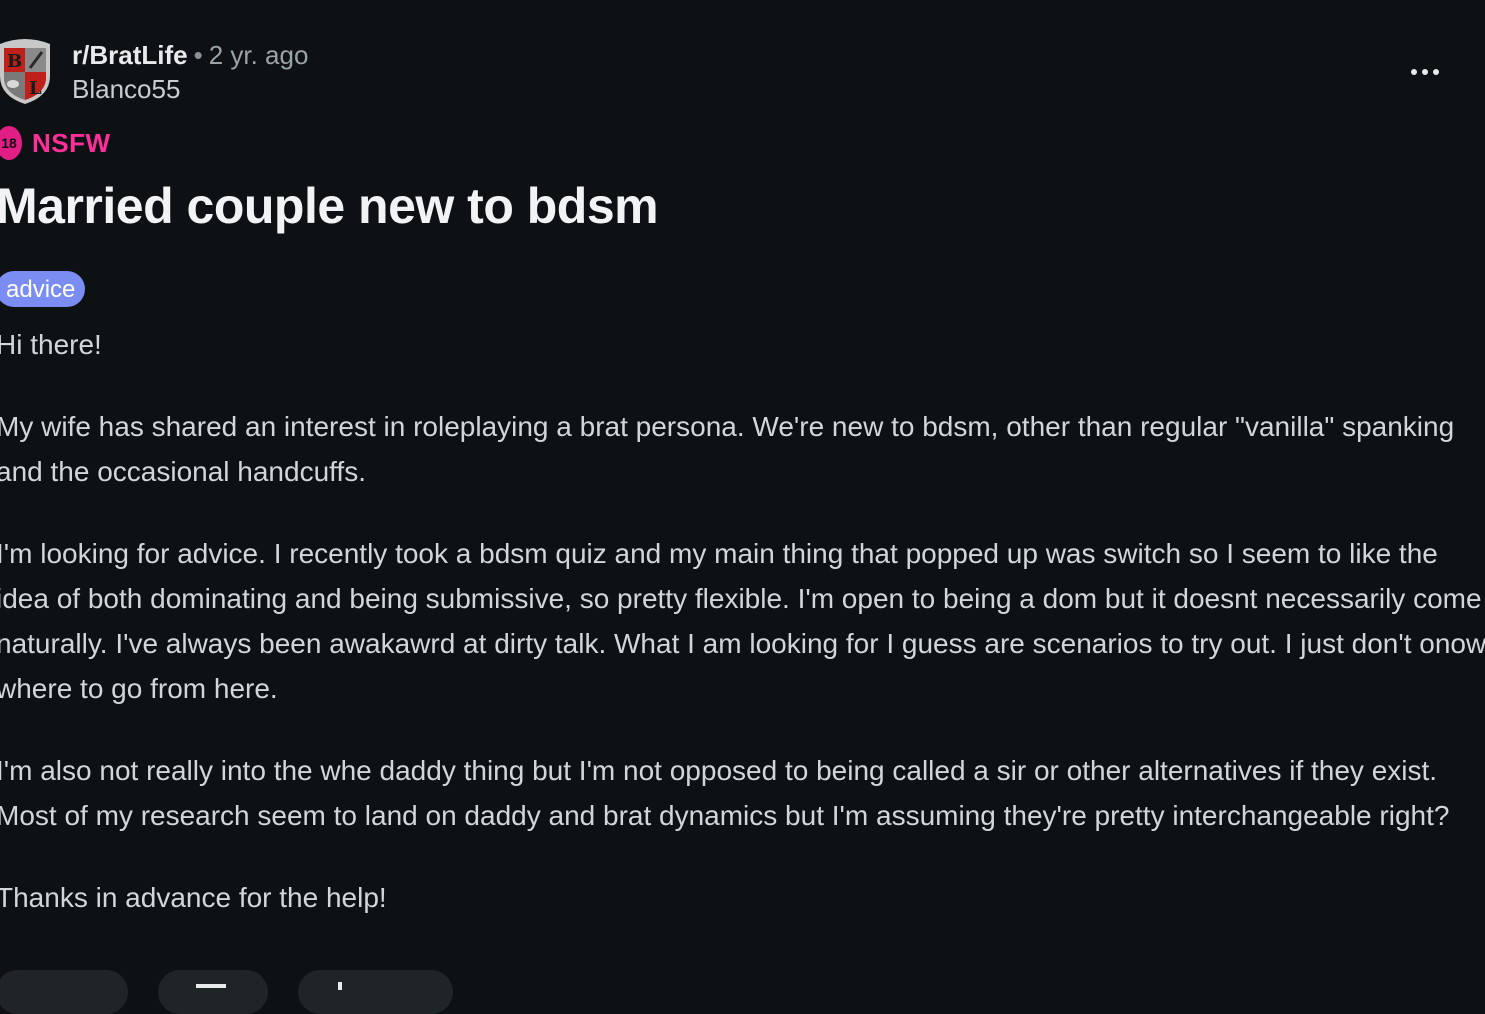 Image resolution: width=1485 pixels, height=1014 pixels. What do you see at coordinates (14, 61) in the screenshot?
I see `avatar-letter-b: B` at bounding box center [14, 61].